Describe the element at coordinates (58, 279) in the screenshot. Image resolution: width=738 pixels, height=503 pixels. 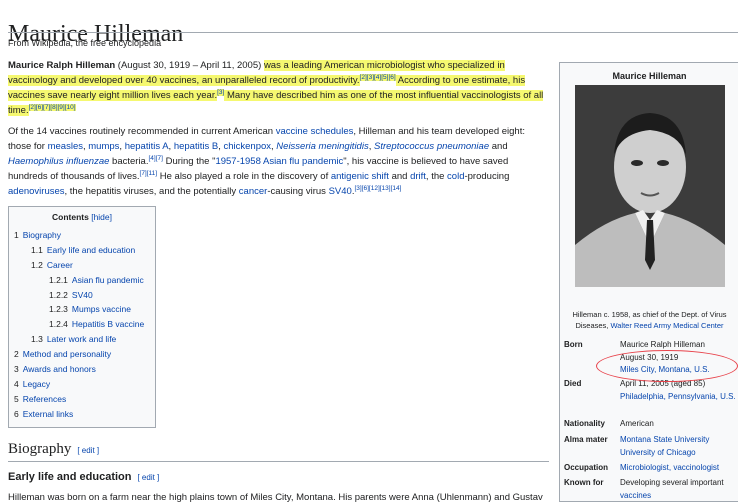
I see `toc-item-number: 1.2.1` at that location.